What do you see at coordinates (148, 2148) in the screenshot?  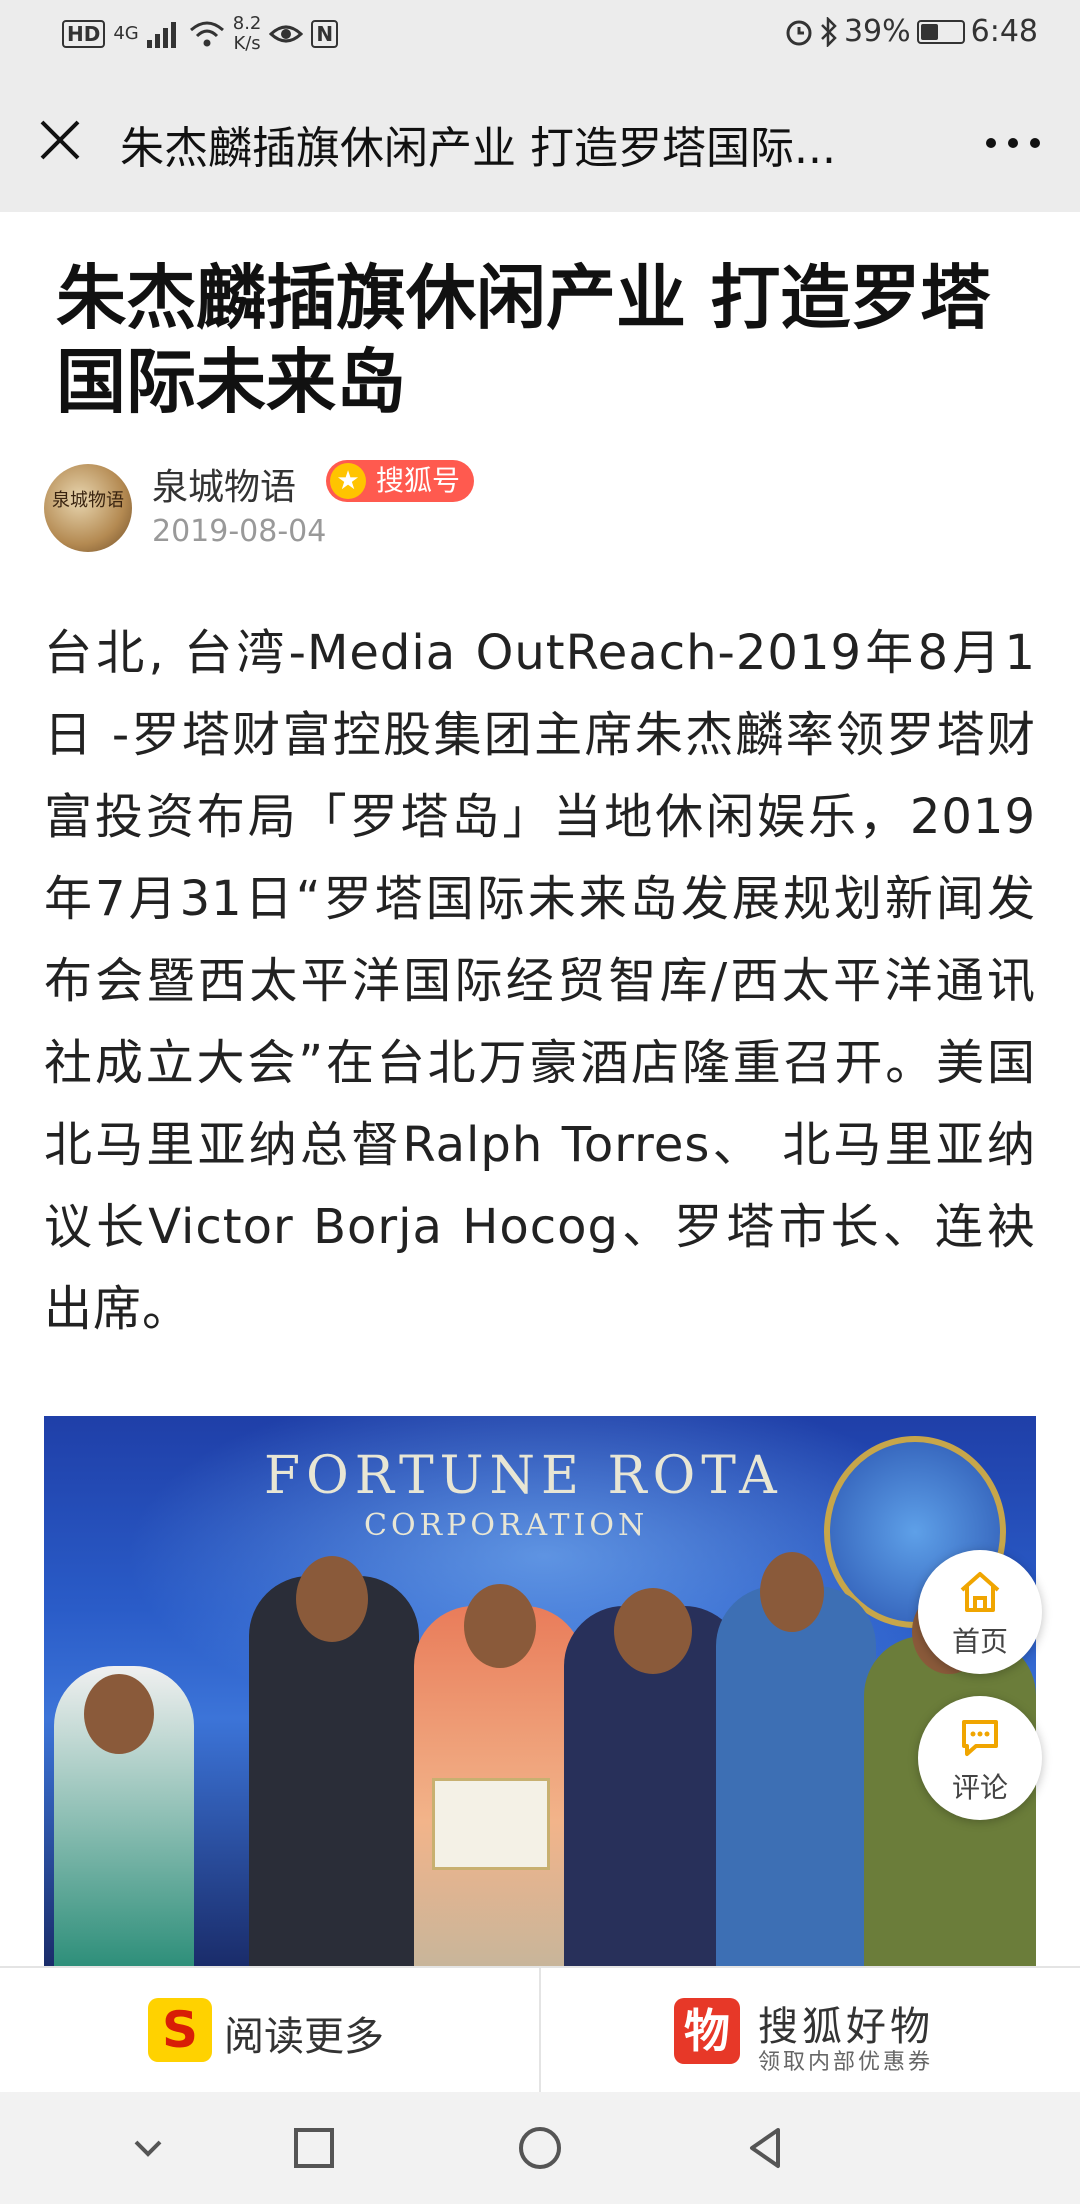 I see `chevron-down-icon` at bounding box center [148, 2148].